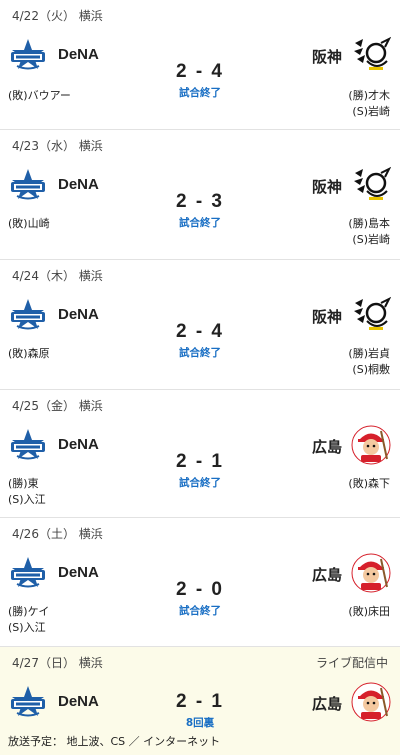 This screenshot has width=400, height=755. I want to click on broadcast-schedule: 放送予定： 地上波、CS ／ インターネット, so click(114, 741).